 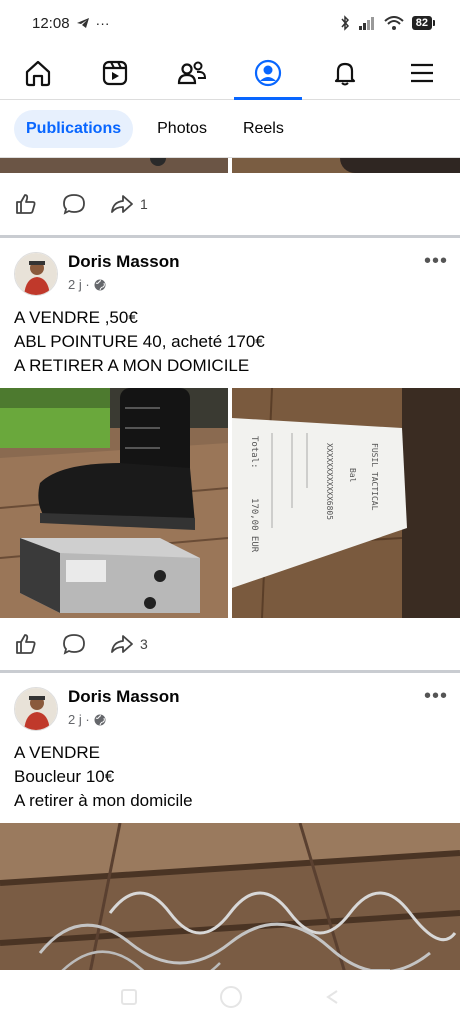 What do you see at coordinates (230, 204) in the screenshot?
I see `previous-post-actions: 1` at bounding box center [230, 204].